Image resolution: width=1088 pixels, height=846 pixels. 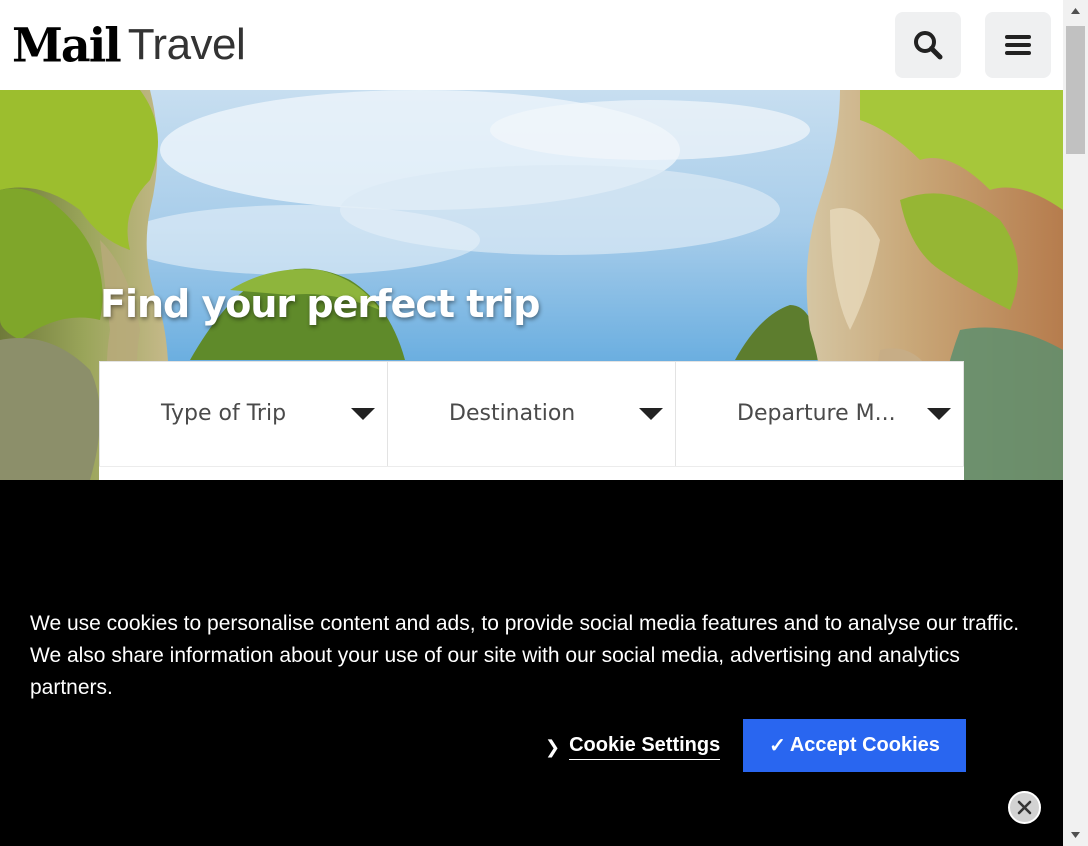 What do you see at coordinates (67, 45) in the screenshot?
I see `logo-mail-text: Mail` at bounding box center [67, 45].